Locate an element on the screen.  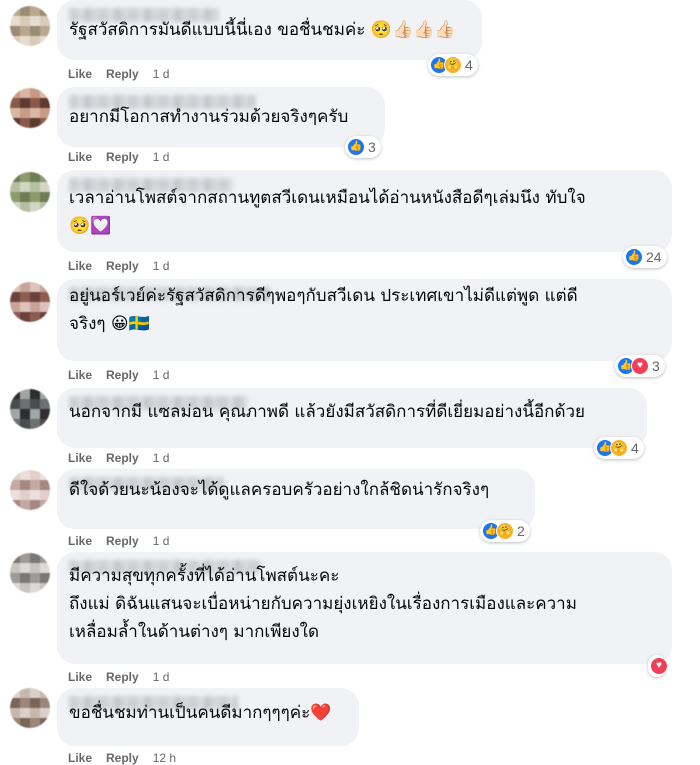
timestamp: 12 h is located at coordinates (164, 758).